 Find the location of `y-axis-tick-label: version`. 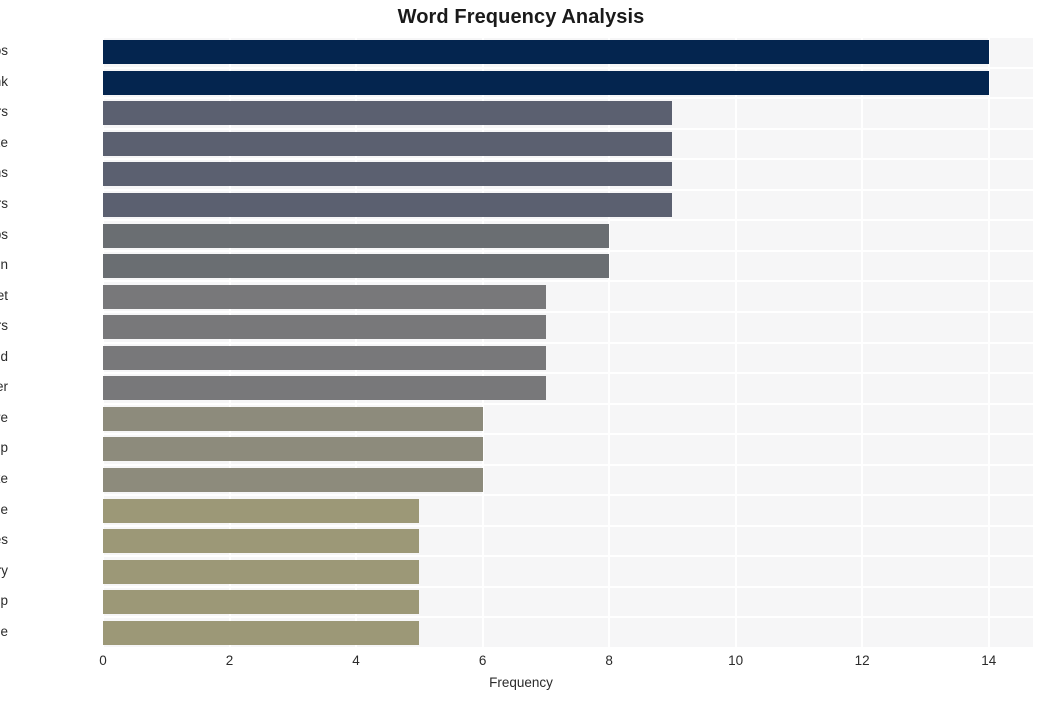

y-axis-tick-label: version is located at coordinates (4, 265).